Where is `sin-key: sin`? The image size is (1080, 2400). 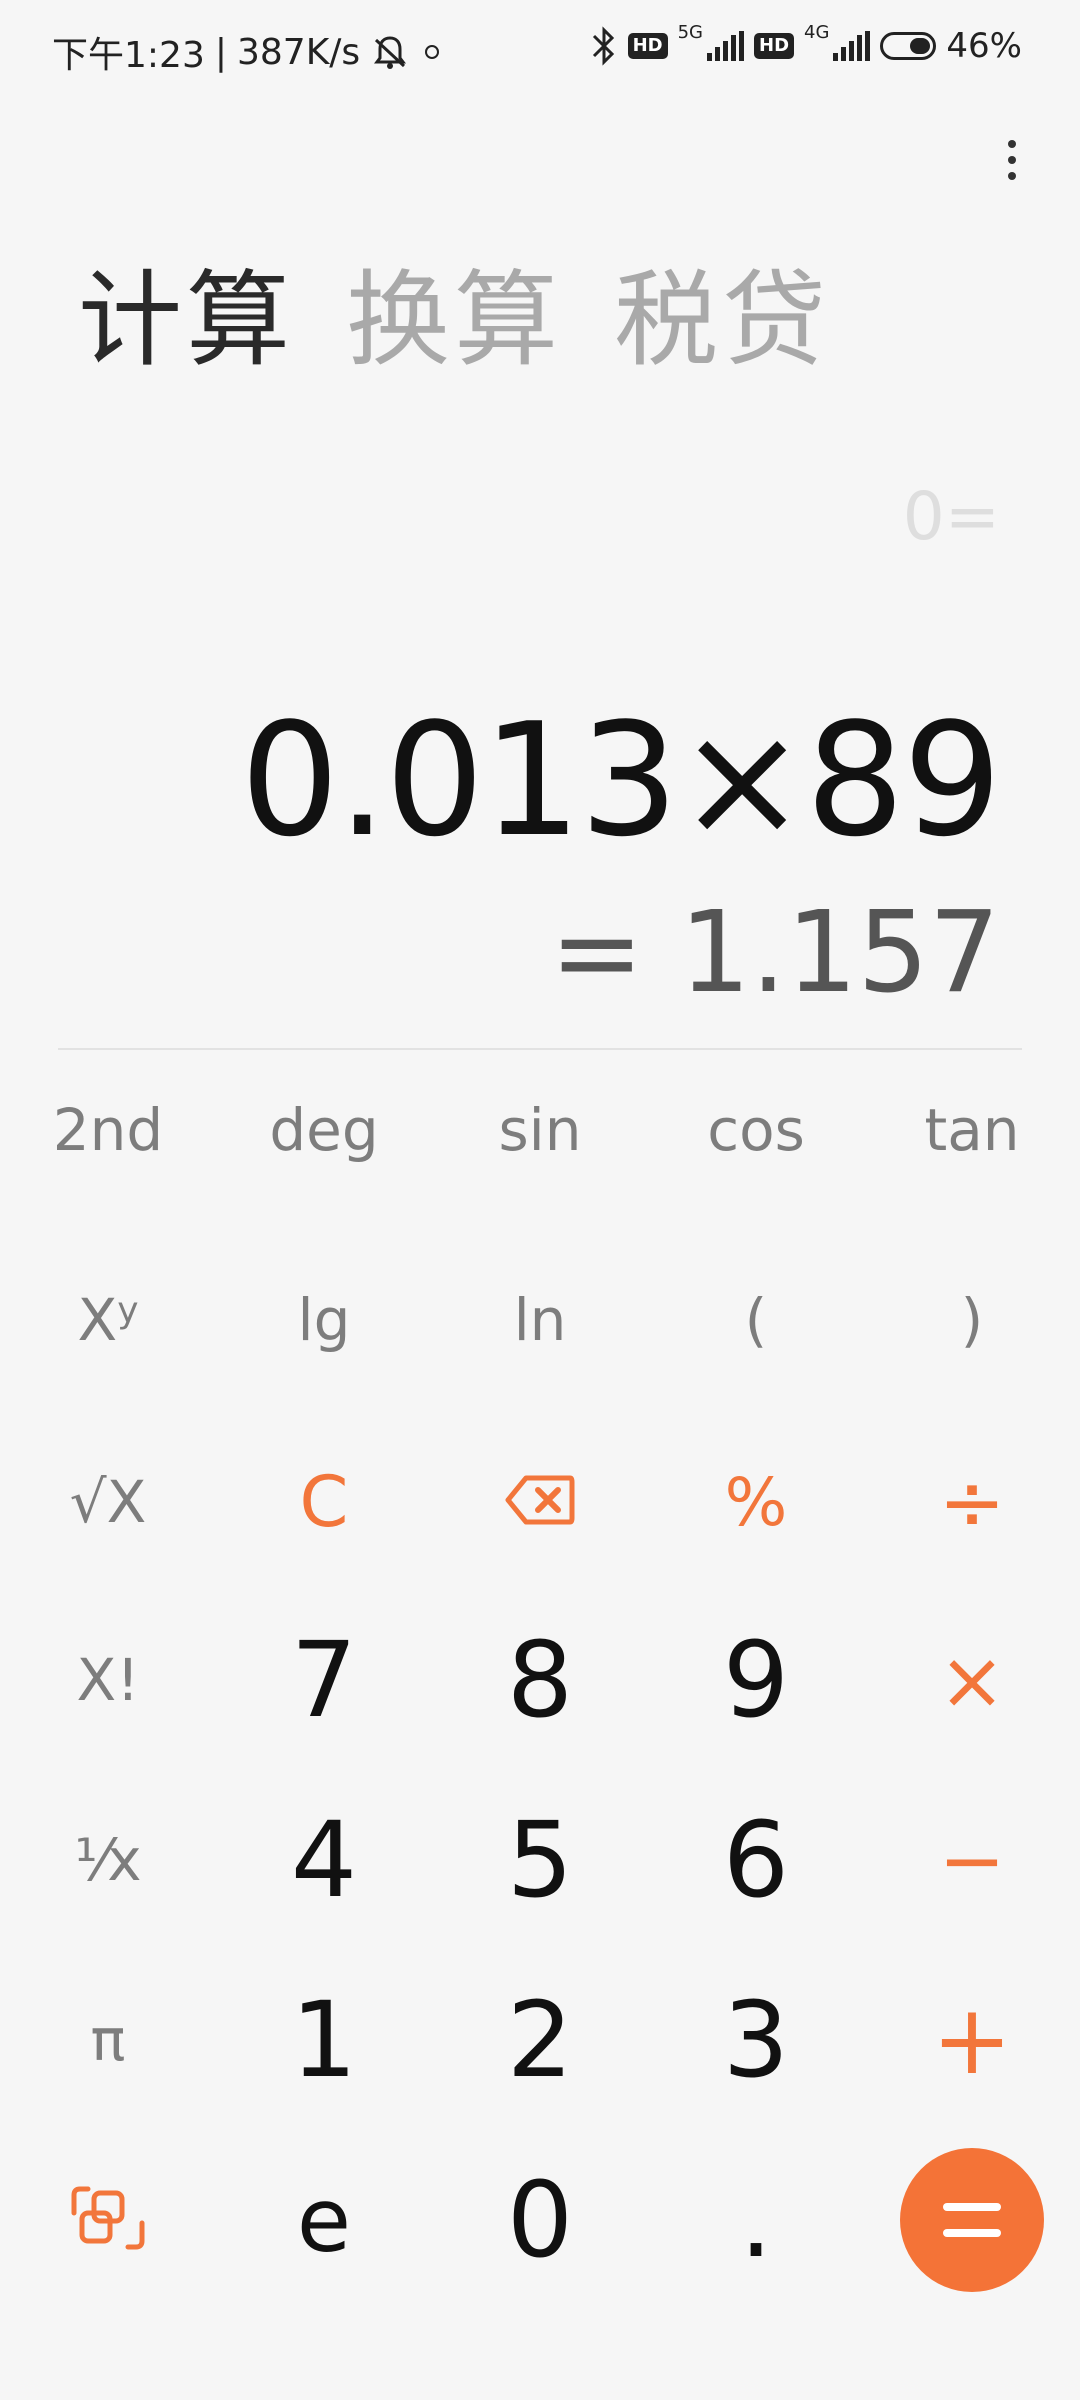 sin-key: sin is located at coordinates (540, 1130).